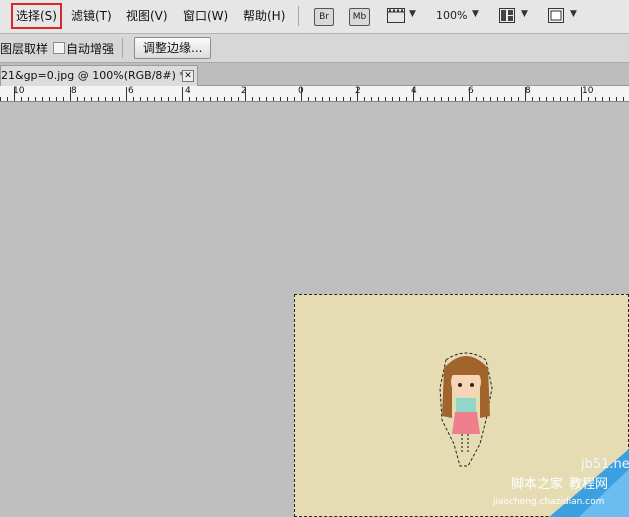 The height and width of the screenshot is (517, 629). I want to click on menu-select: 选择(S), so click(36, 16).